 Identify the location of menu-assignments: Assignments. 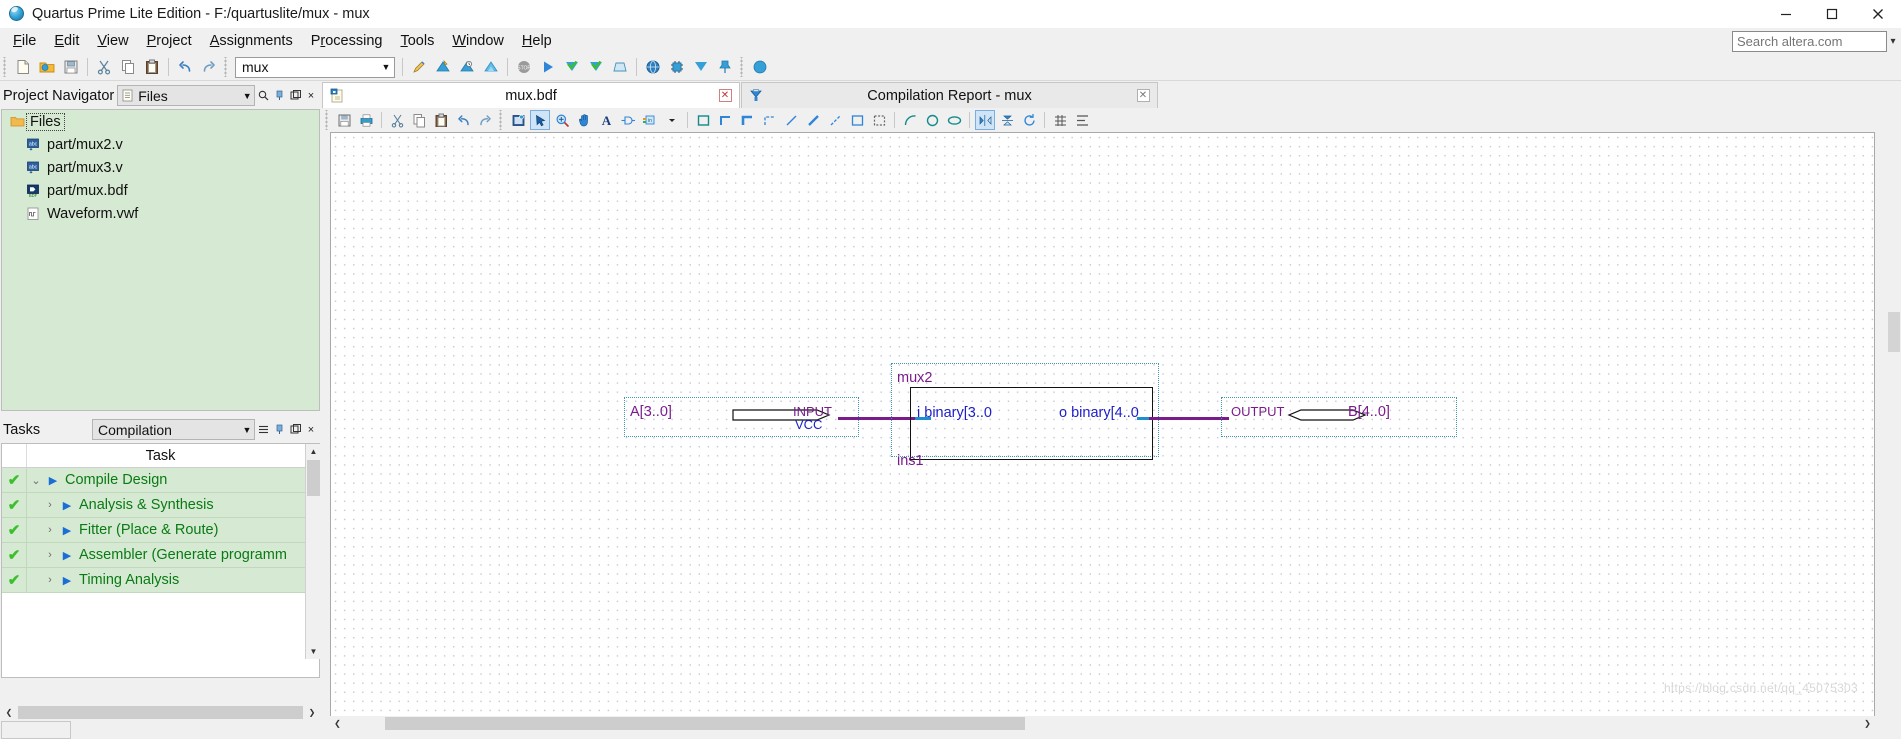
(251, 41).